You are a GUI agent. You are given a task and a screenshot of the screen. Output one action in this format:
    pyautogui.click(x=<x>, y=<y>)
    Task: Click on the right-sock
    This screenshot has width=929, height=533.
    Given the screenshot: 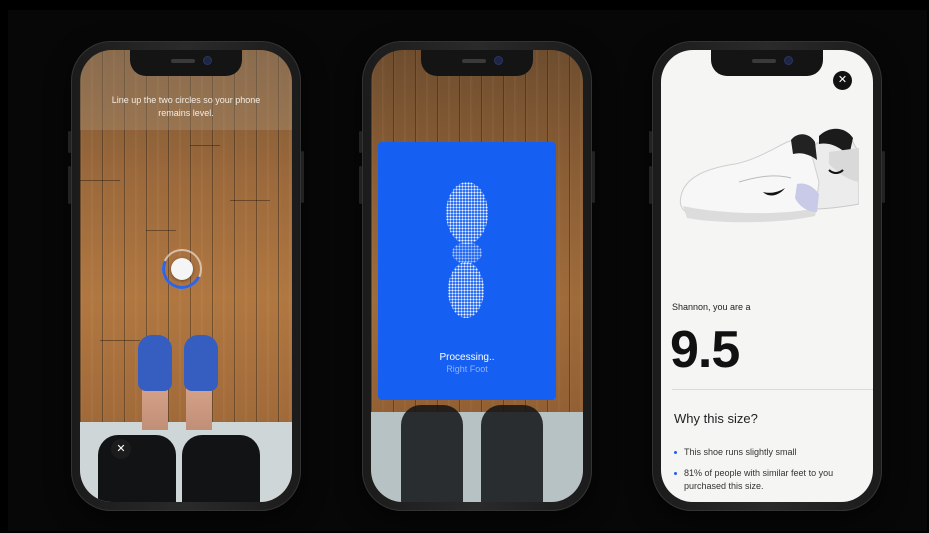 What is the action you would take?
    pyautogui.click(x=201, y=363)
    